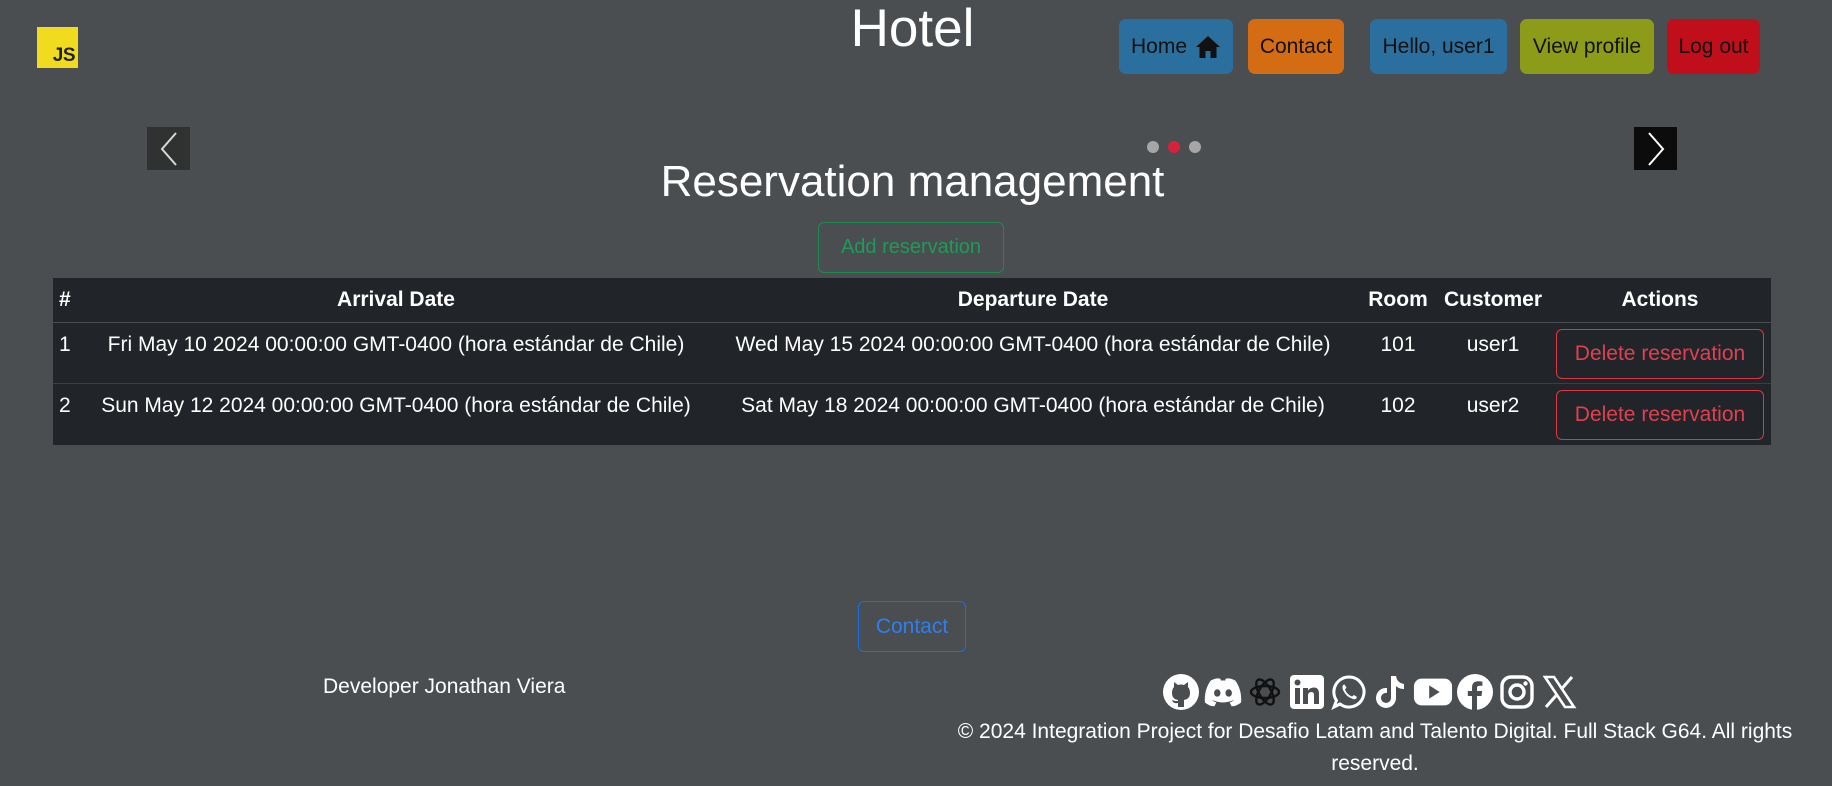  I want to click on developer-credit: Developer Jonathan Viera, so click(444, 686).